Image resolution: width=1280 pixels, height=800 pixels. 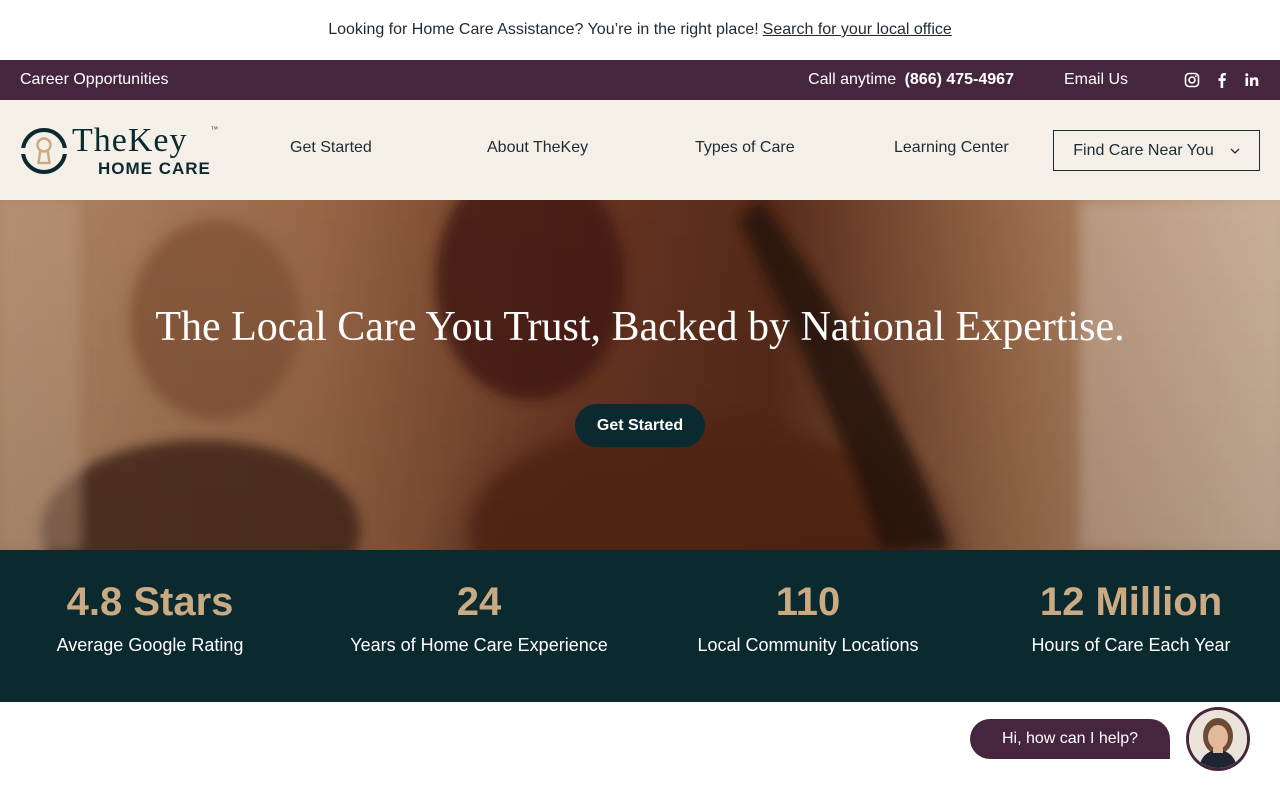 I want to click on call-anytime: Call anytime (866) 475-4967, so click(x=911, y=80).